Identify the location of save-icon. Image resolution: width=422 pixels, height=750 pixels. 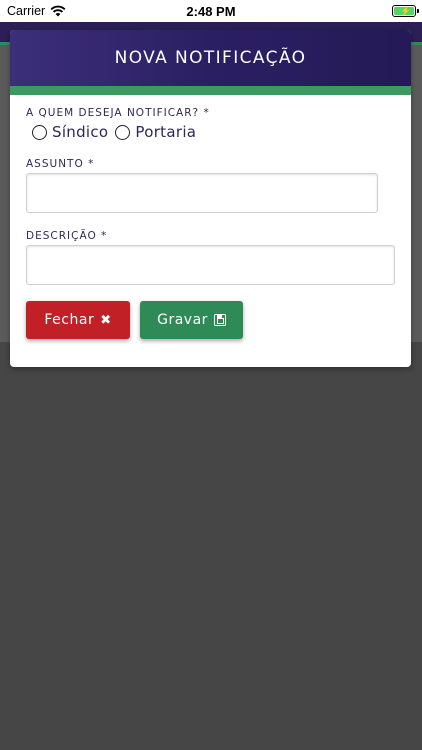
(219, 320).